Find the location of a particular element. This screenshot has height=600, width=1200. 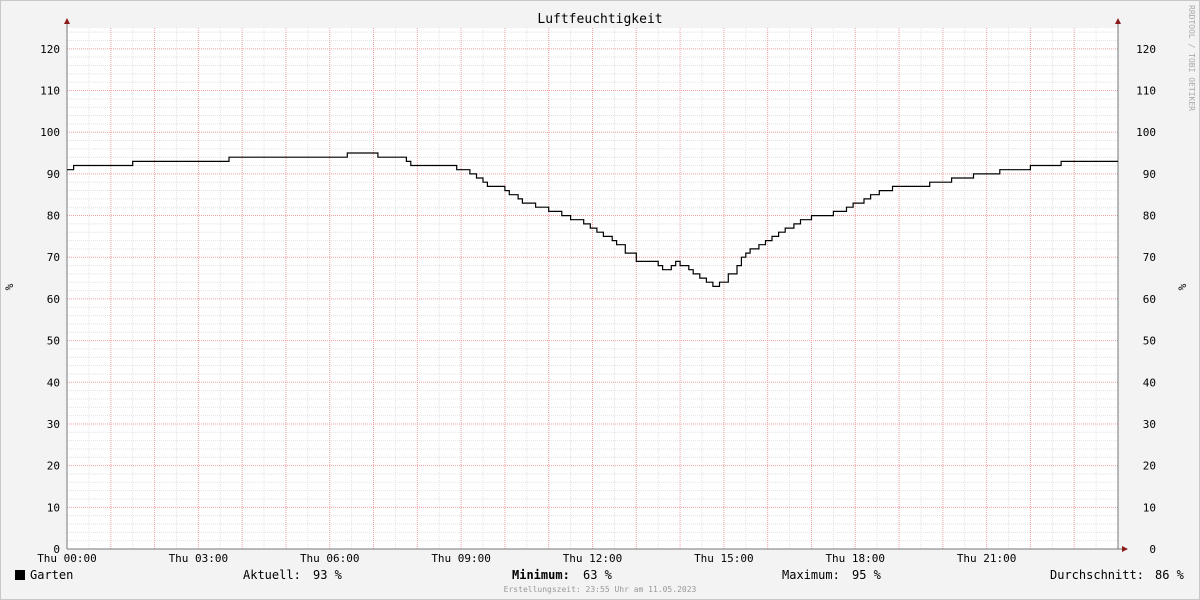

y-tick-label-right: 120 is located at coordinates (1146, 49).